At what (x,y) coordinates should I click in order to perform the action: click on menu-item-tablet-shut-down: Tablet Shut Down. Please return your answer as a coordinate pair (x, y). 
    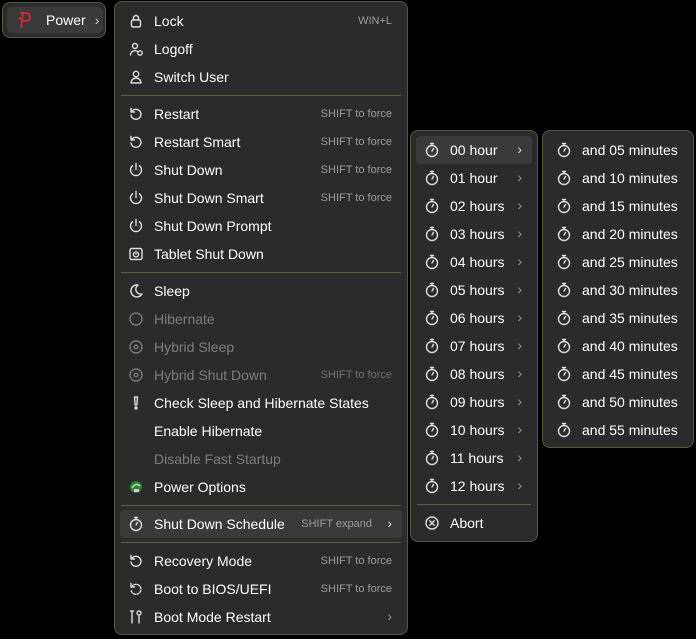
    Looking at the image, I should click on (261, 254).